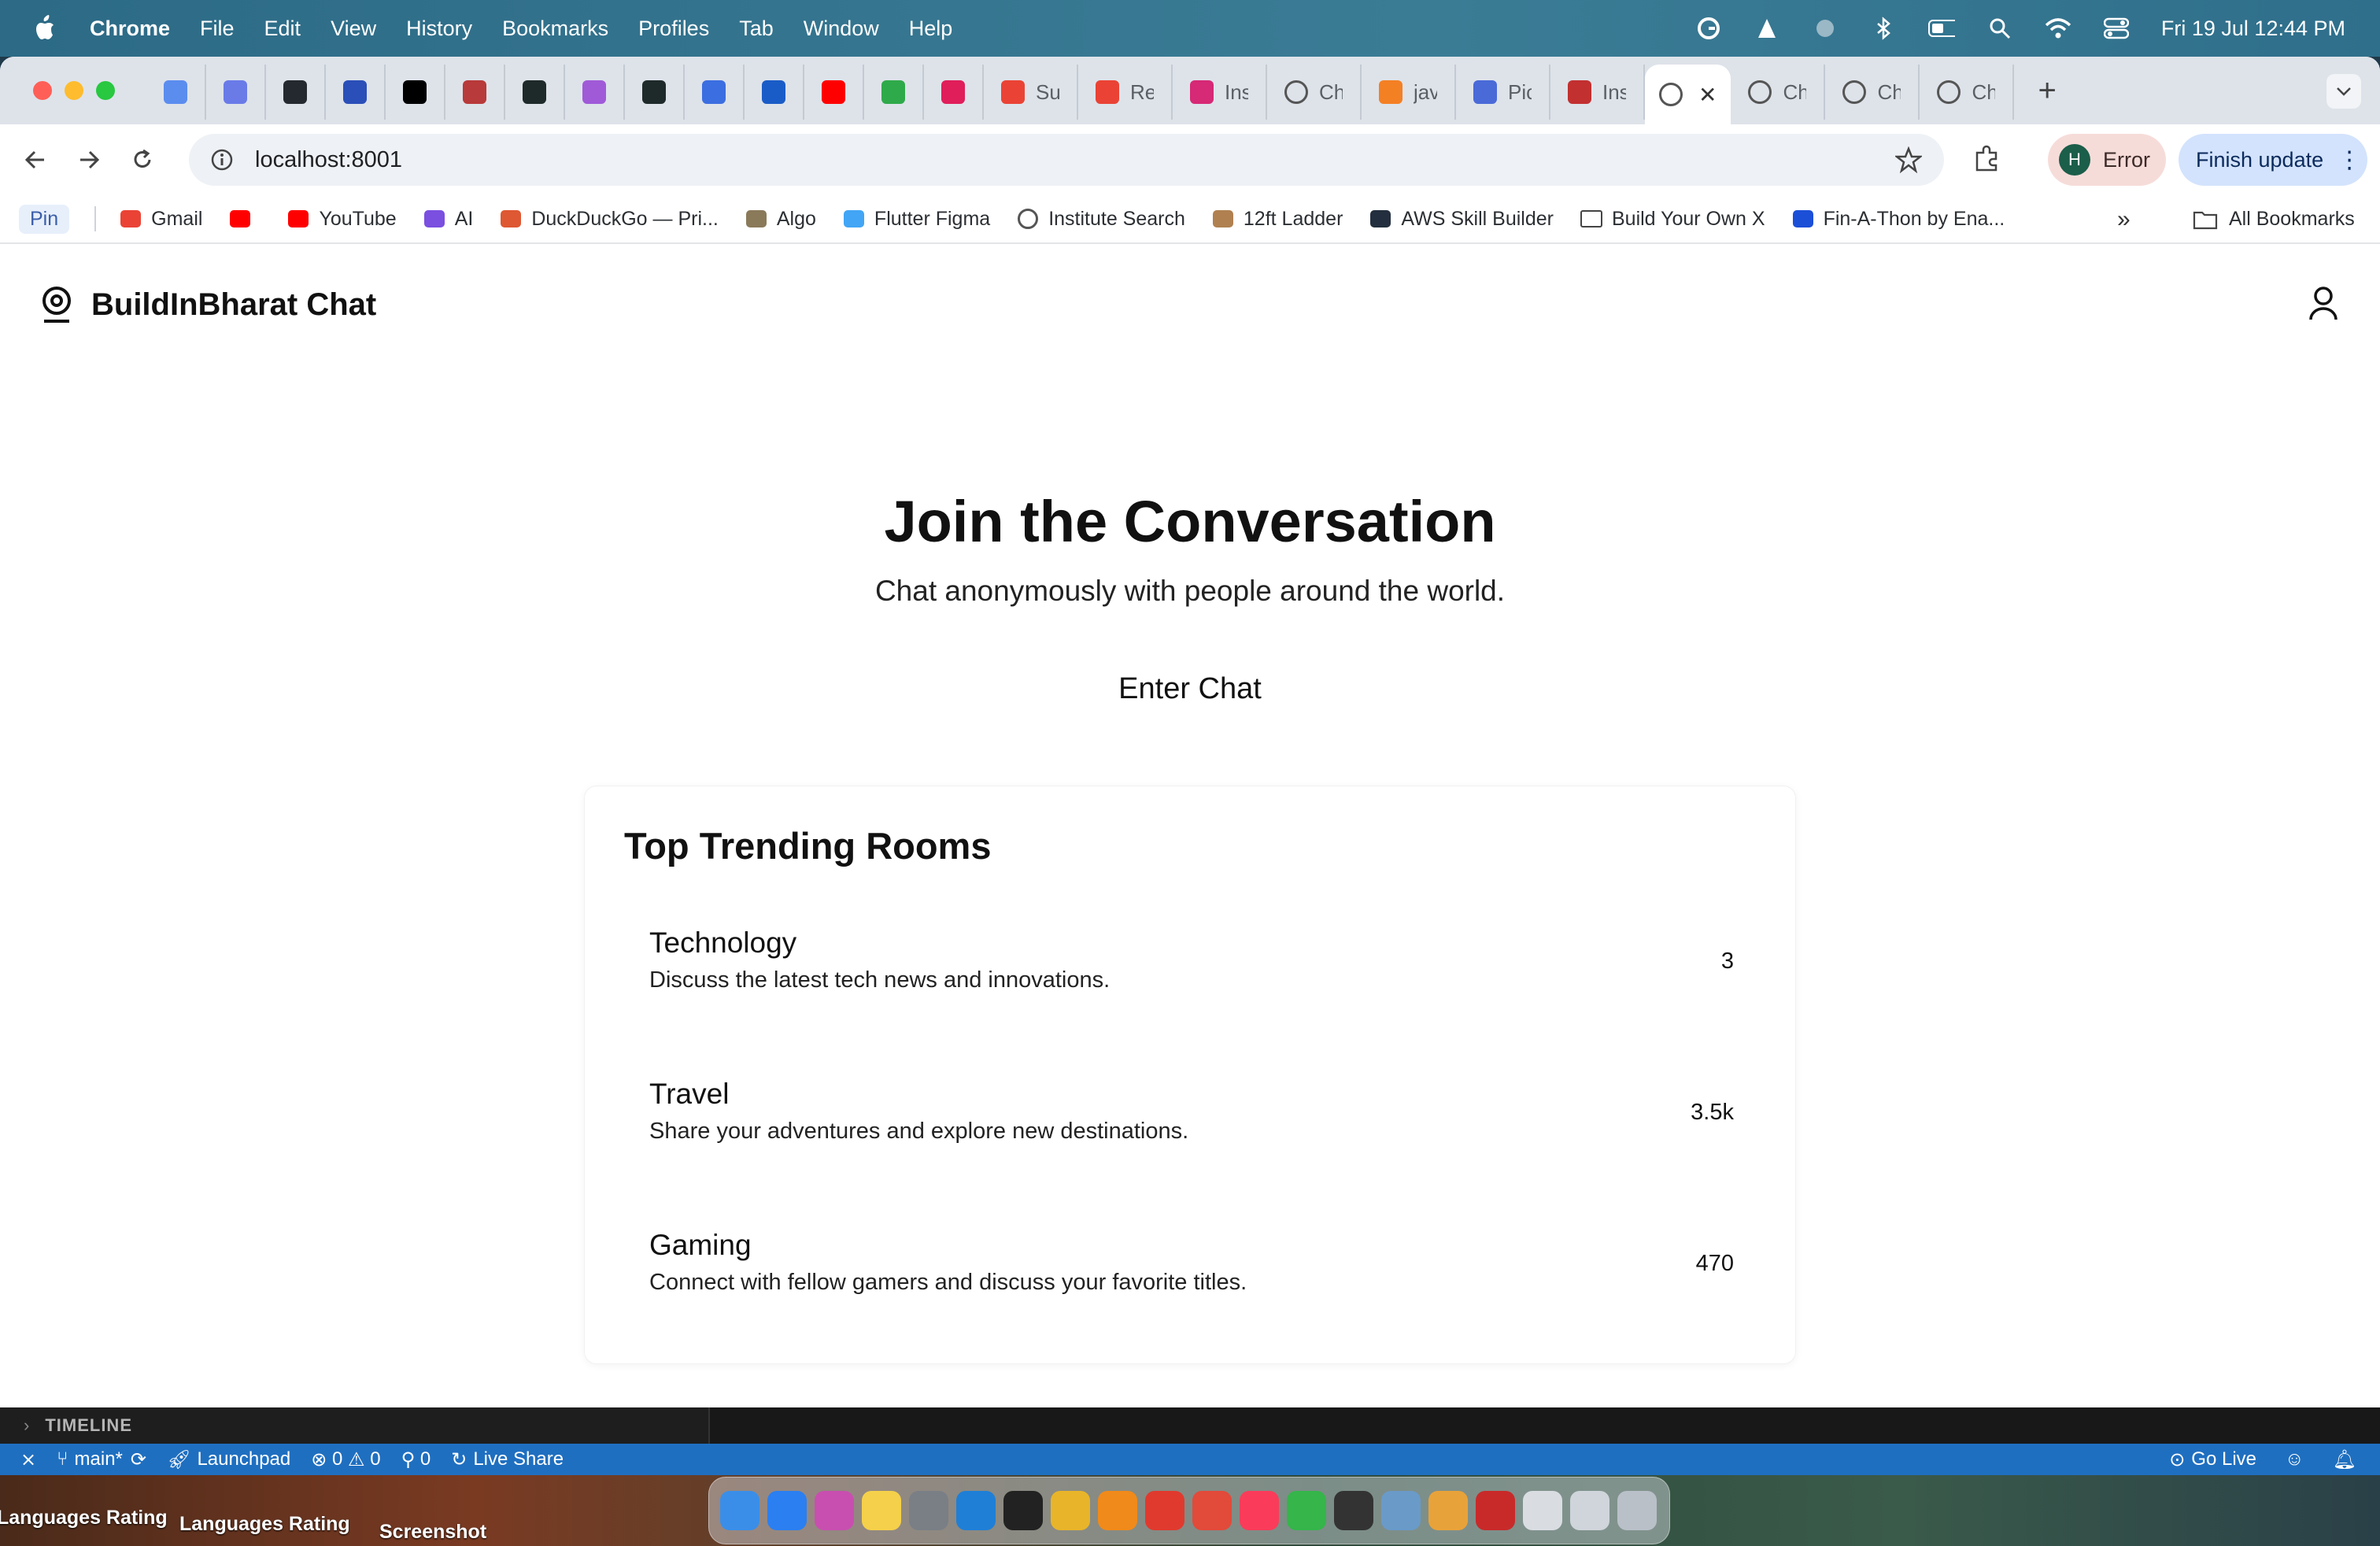  Describe the element at coordinates (2273, 160) in the screenshot. I see `finish-update-button: Finish update ⋮` at that location.